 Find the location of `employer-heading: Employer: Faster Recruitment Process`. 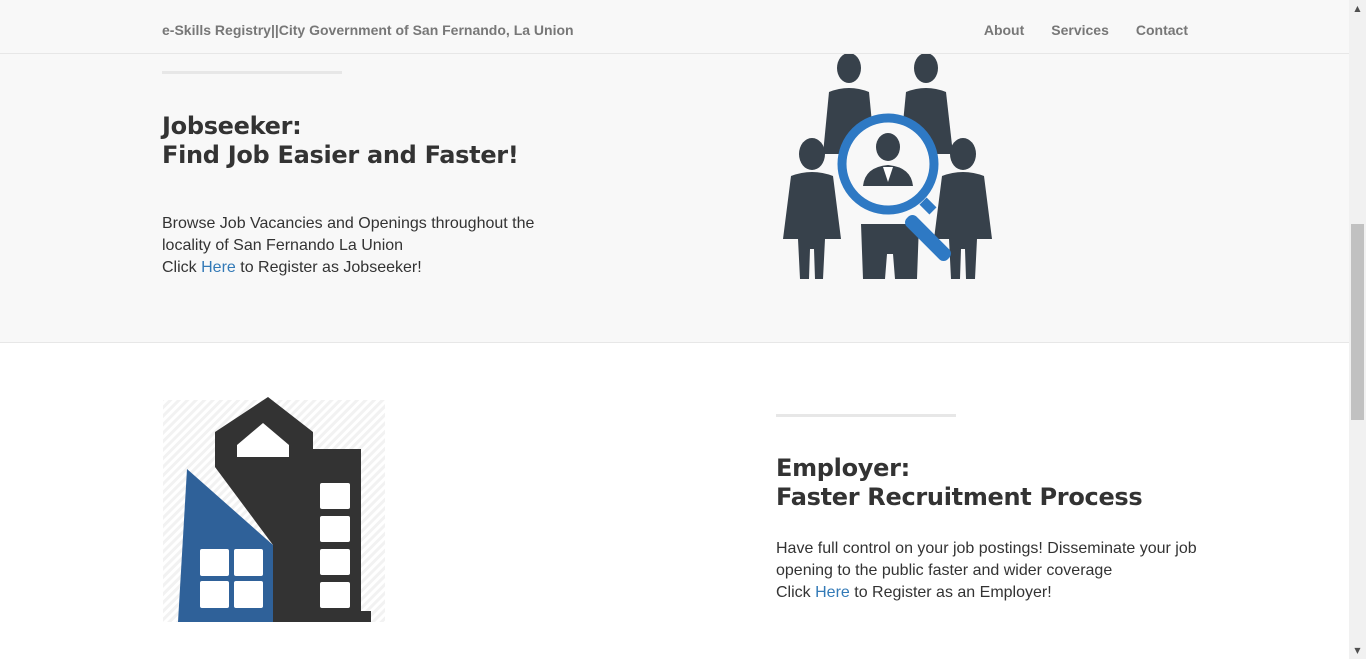

employer-heading: Employer: Faster Recruitment Process is located at coordinates (959, 483).